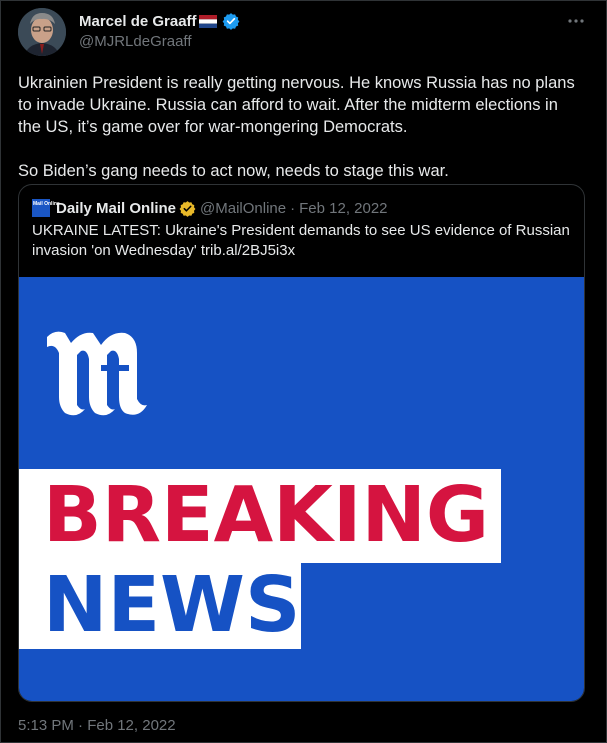 This screenshot has height=743, width=607. What do you see at coordinates (231, 21) in the screenshot?
I see `verified-badge-icon` at bounding box center [231, 21].